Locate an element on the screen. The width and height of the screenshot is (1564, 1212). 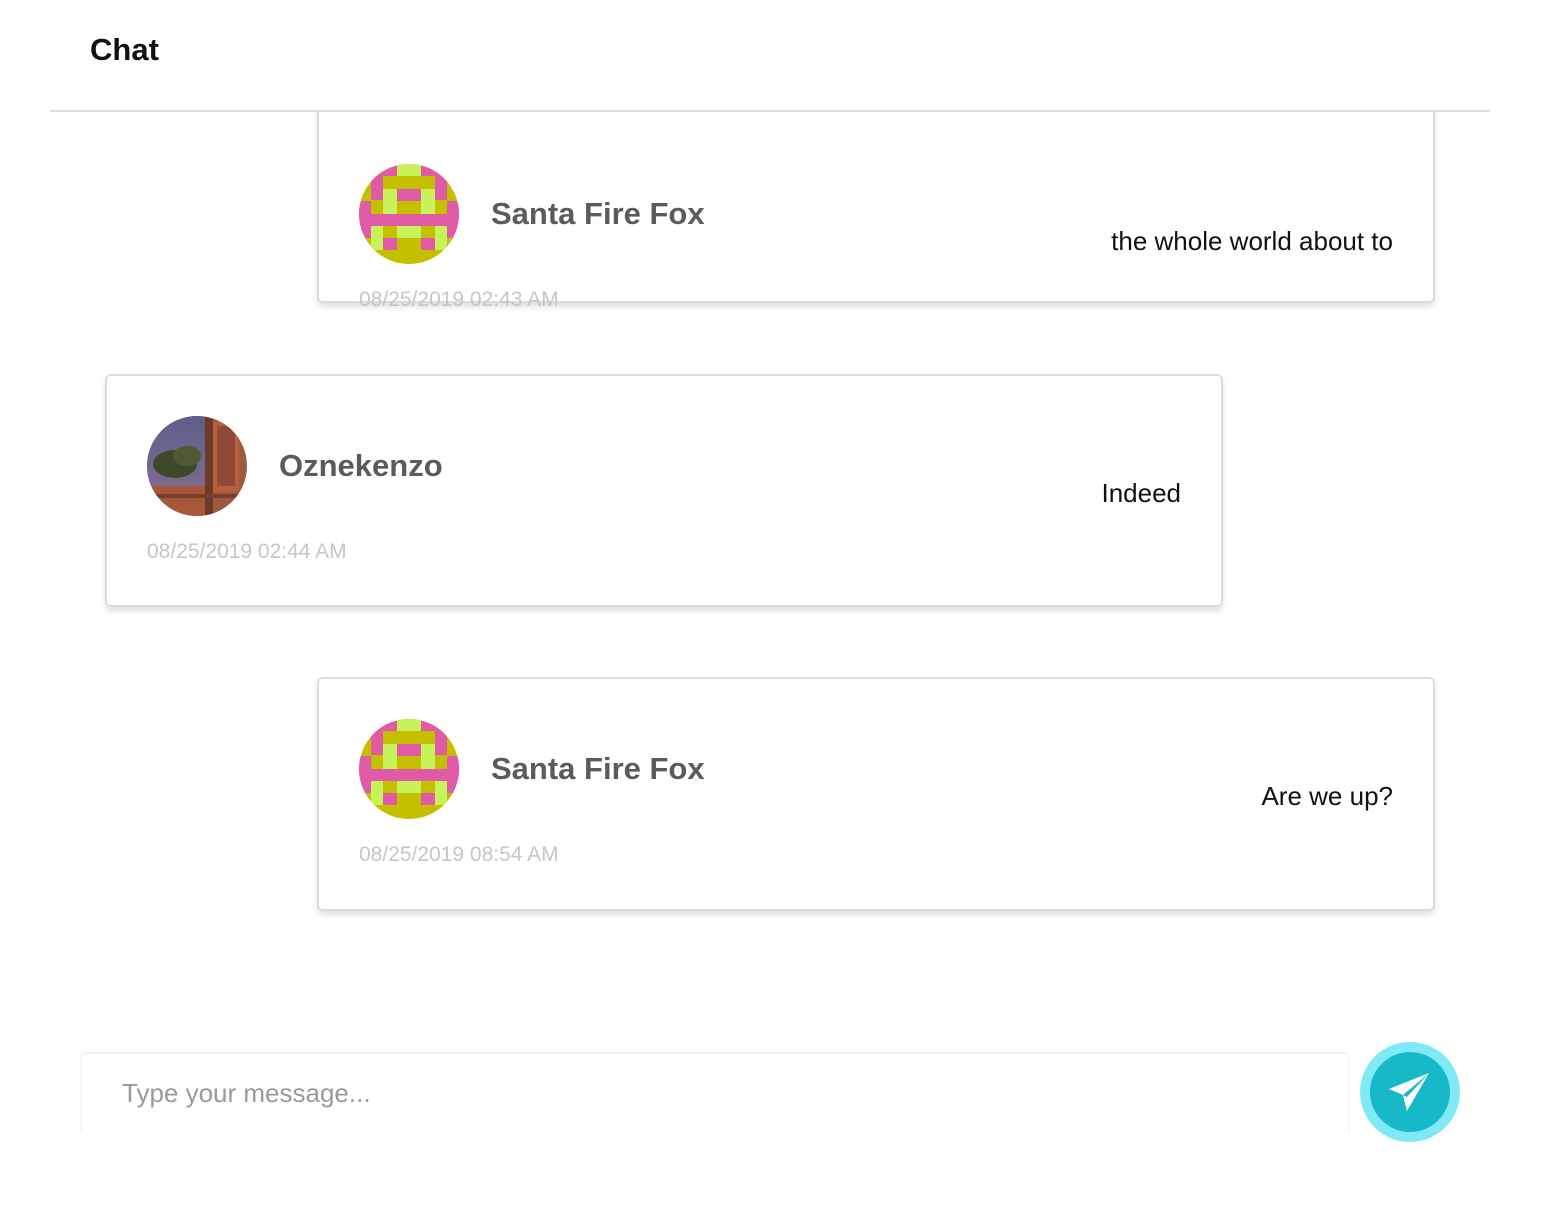
message-input is located at coordinates (715, 1093).